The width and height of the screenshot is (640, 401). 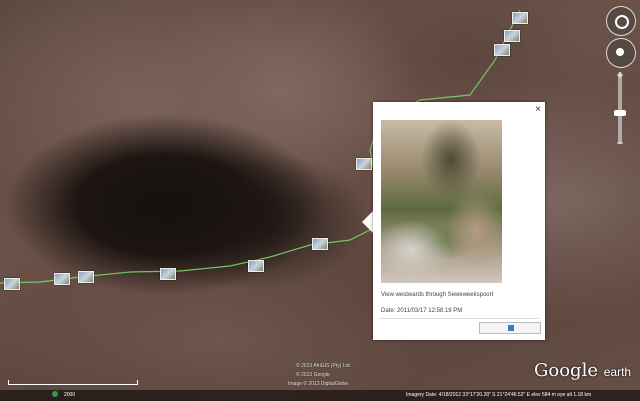 I want to click on map-credit: © 2013 AfriGIS (Pty) Ltd., so click(x=324, y=366).